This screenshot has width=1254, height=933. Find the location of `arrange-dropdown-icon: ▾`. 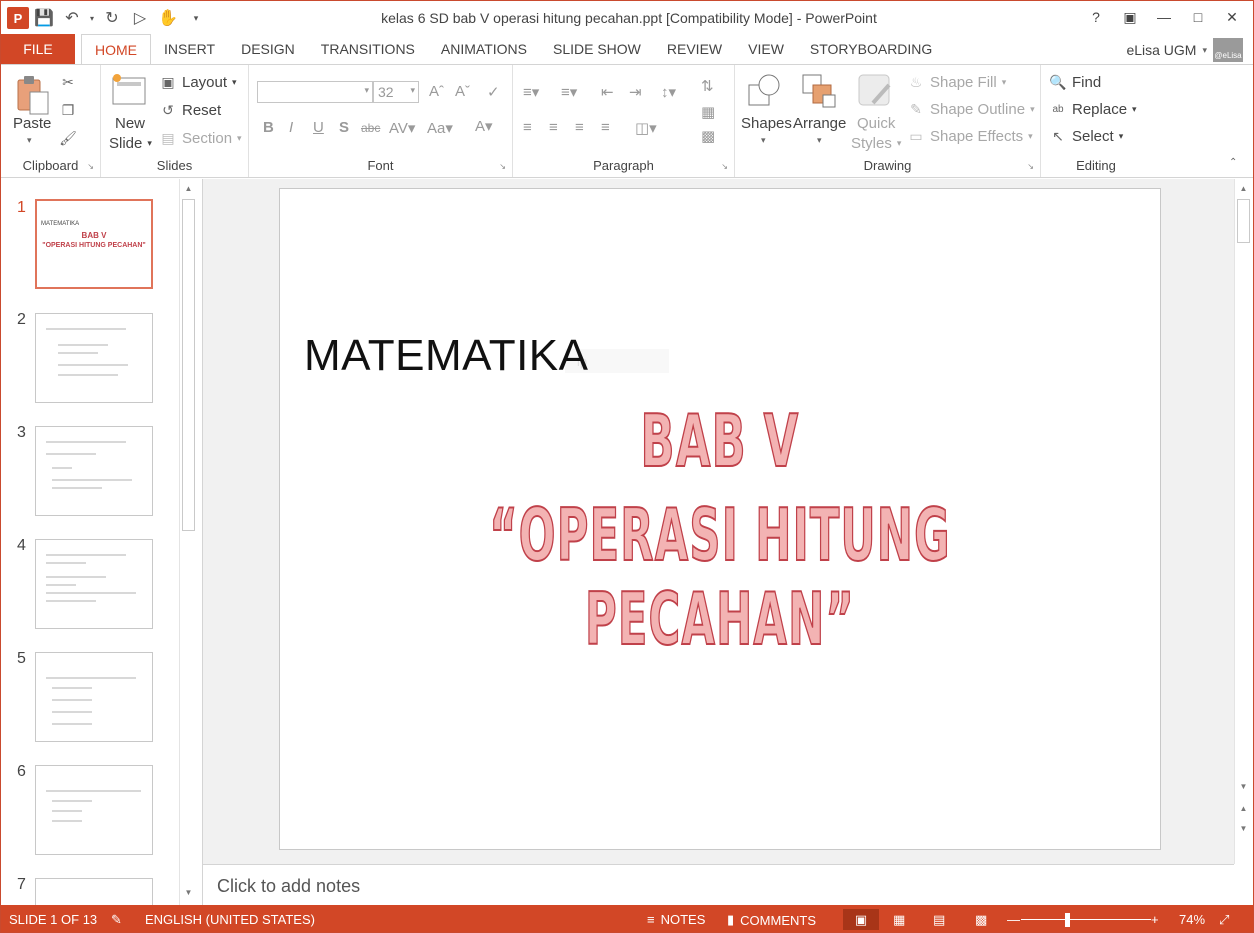

arrange-dropdown-icon: ▾ is located at coordinates (819, 140).